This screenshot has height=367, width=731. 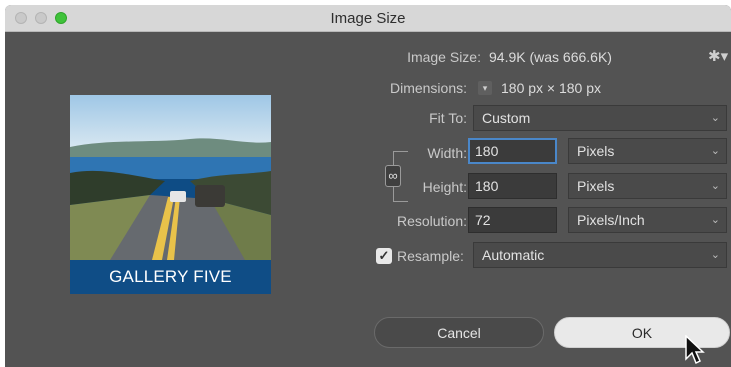 I want to click on resample-select: Automatic ⌄, so click(x=600, y=255).